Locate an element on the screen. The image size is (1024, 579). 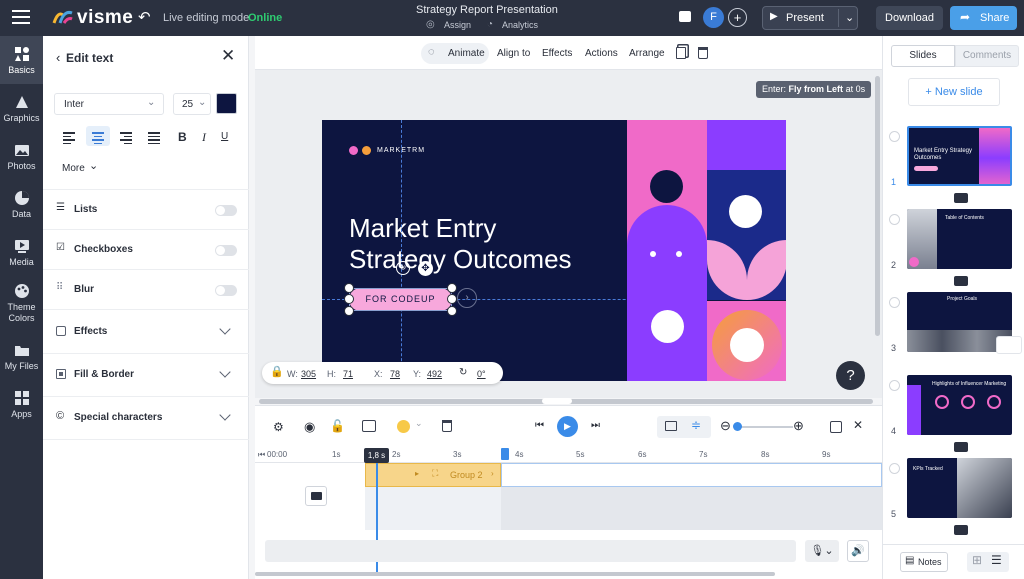
skip-back-icon: ⏮ is located at coordinates (539, 425).